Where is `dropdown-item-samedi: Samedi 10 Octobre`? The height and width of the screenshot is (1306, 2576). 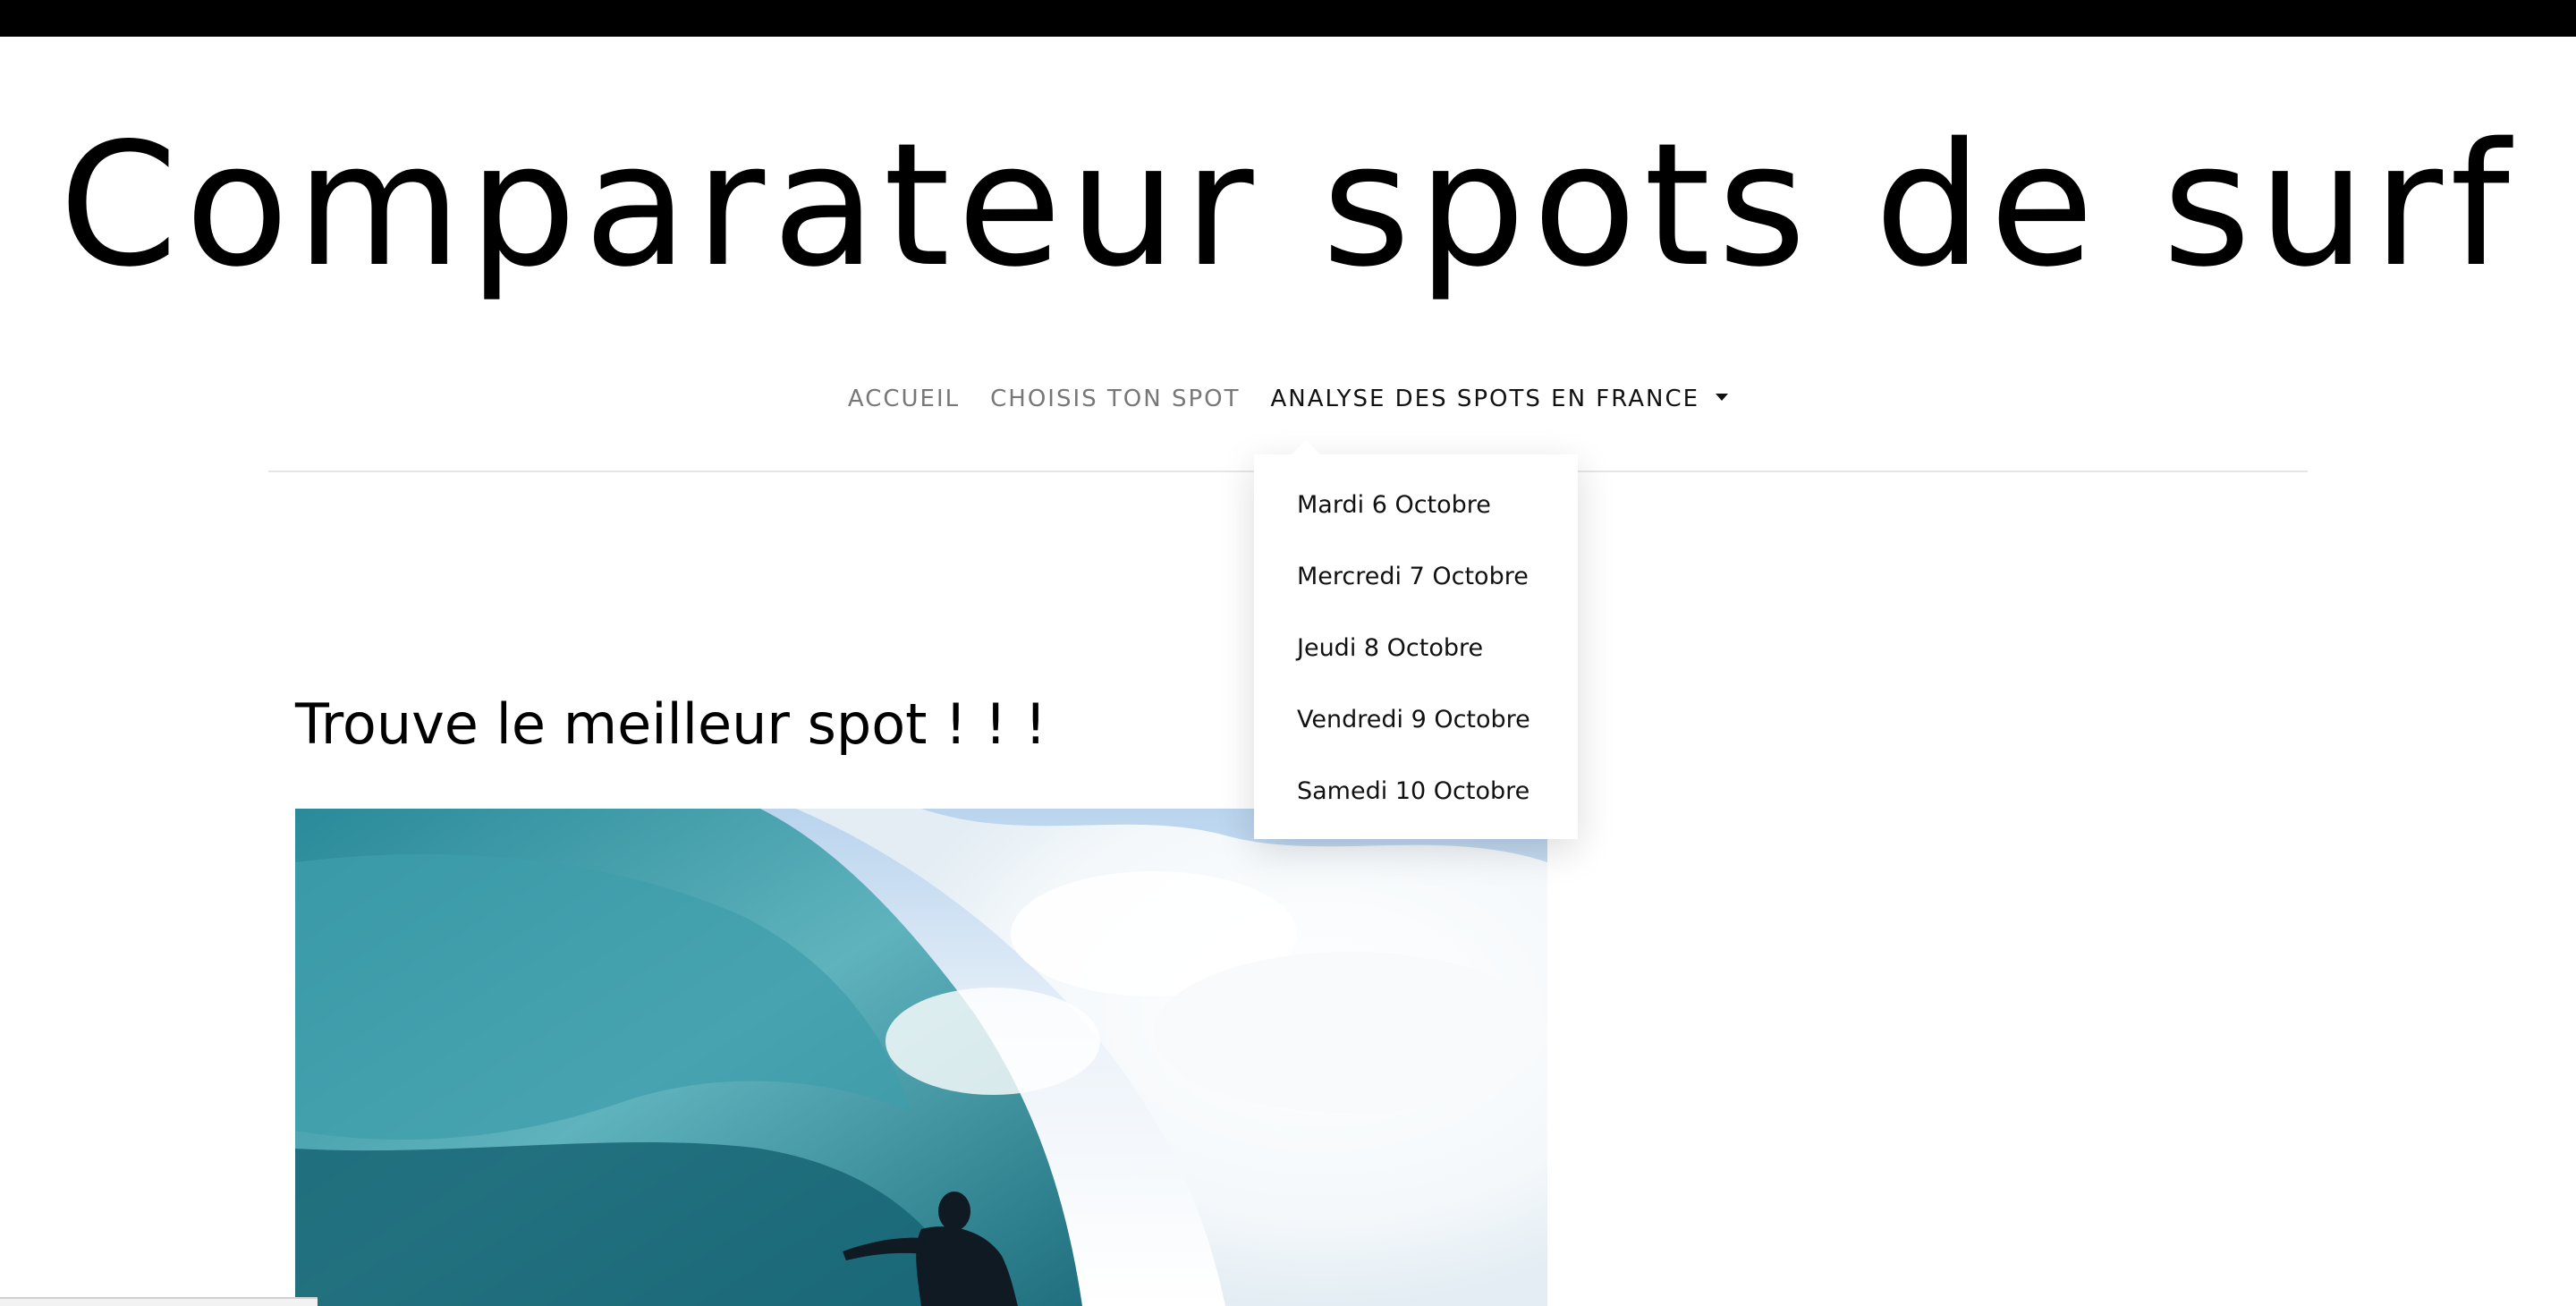
dropdown-item-samedi: Samedi 10 Octobre is located at coordinates (1416, 803).